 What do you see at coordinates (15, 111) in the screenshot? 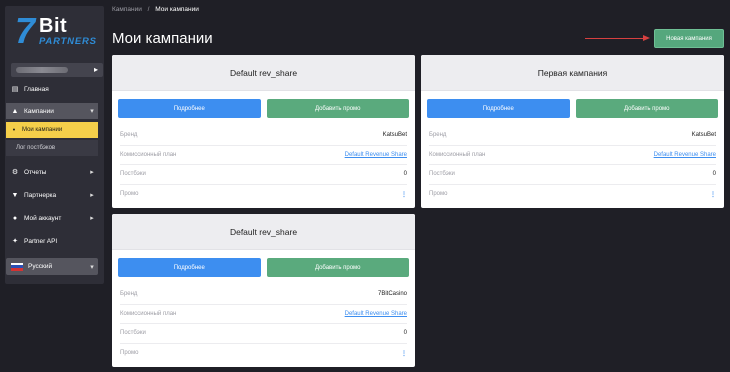
I see `campaigns-icon: ▲` at bounding box center [15, 111].